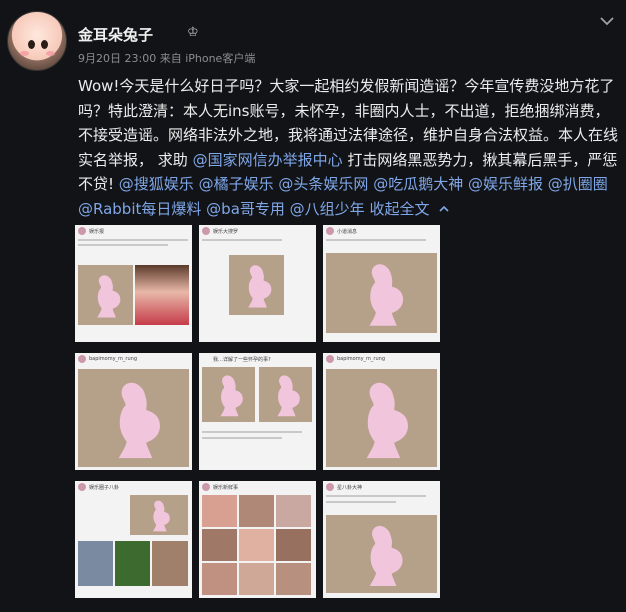 The width and height of the screenshot is (626, 612). I want to click on user-name: 金耳朵兔子, so click(115, 34).